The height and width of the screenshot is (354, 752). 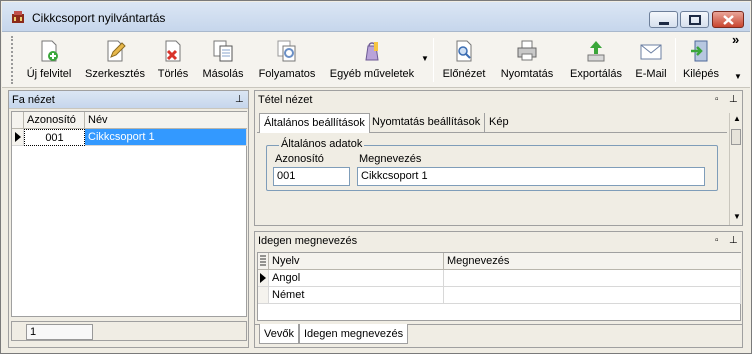 I want to click on scroll-thumb, so click(x=736, y=137).